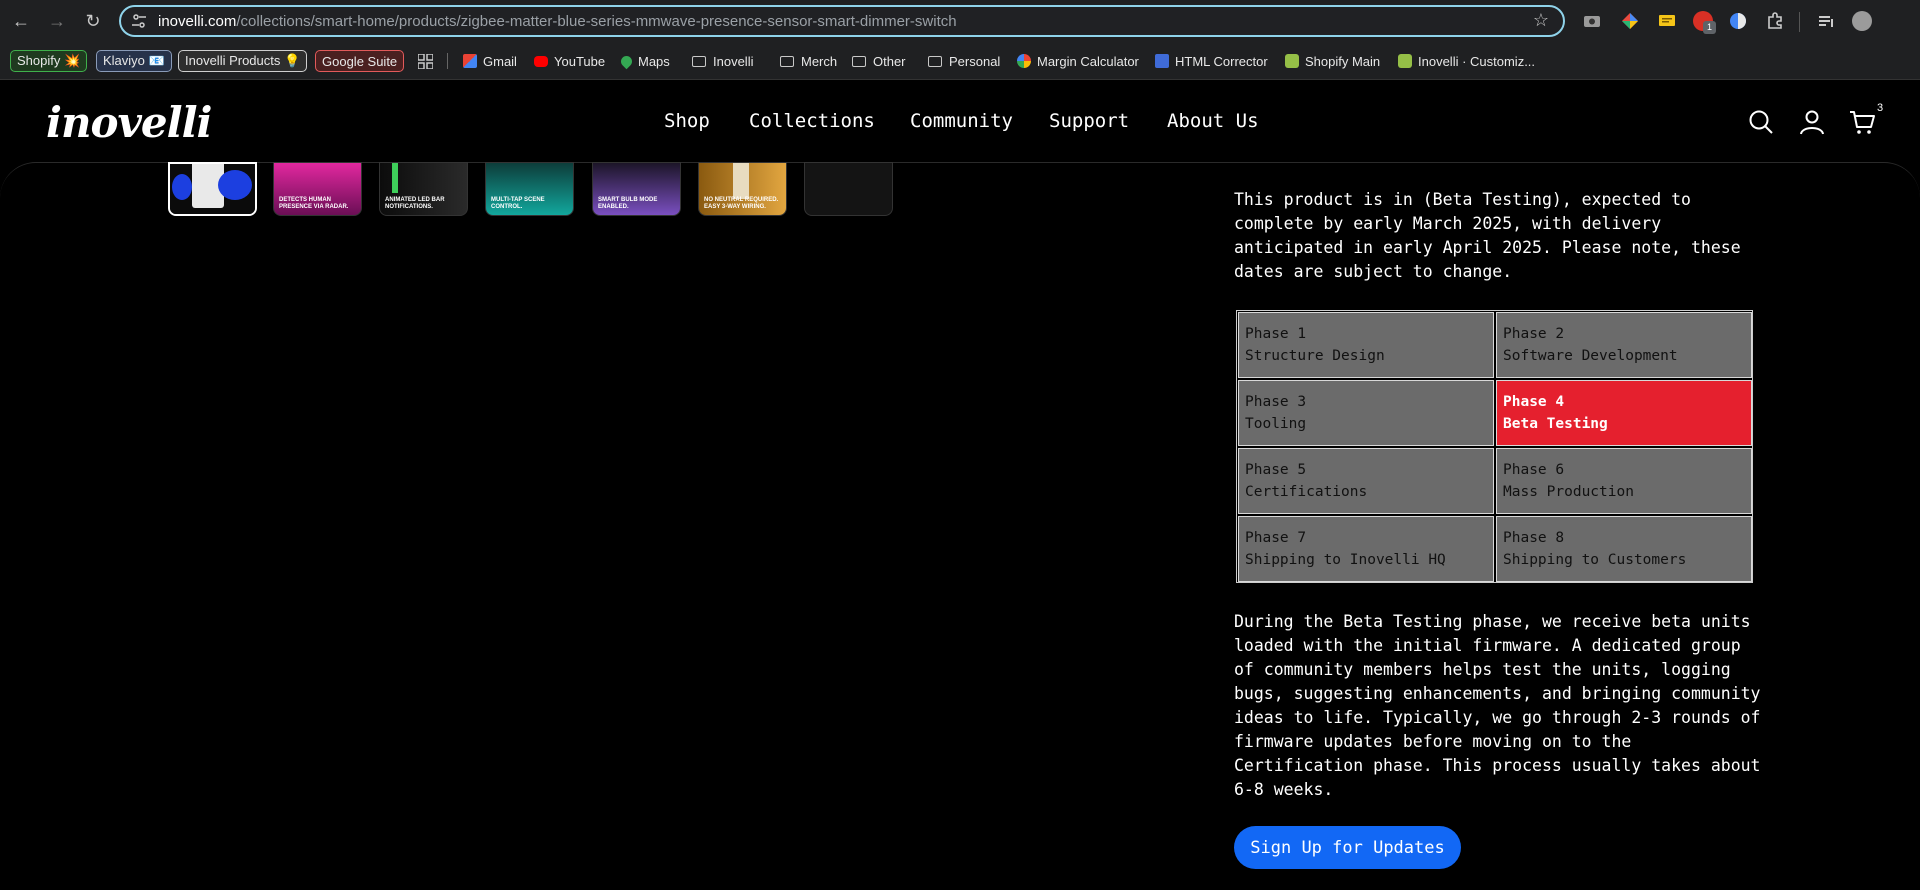 The image size is (1920, 890). What do you see at coordinates (1024, 61) in the screenshot?
I see `google-icon` at bounding box center [1024, 61].